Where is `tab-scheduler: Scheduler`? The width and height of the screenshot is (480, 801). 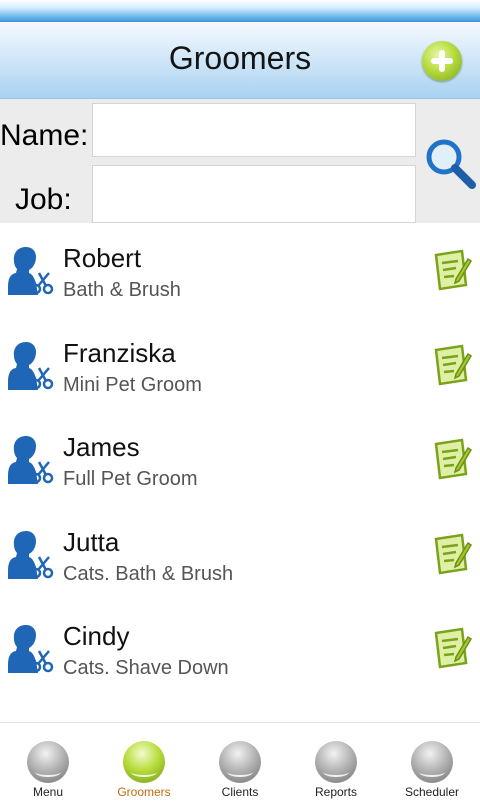
tab-scheduler: Scheduler is located at coordinates (432, 762).